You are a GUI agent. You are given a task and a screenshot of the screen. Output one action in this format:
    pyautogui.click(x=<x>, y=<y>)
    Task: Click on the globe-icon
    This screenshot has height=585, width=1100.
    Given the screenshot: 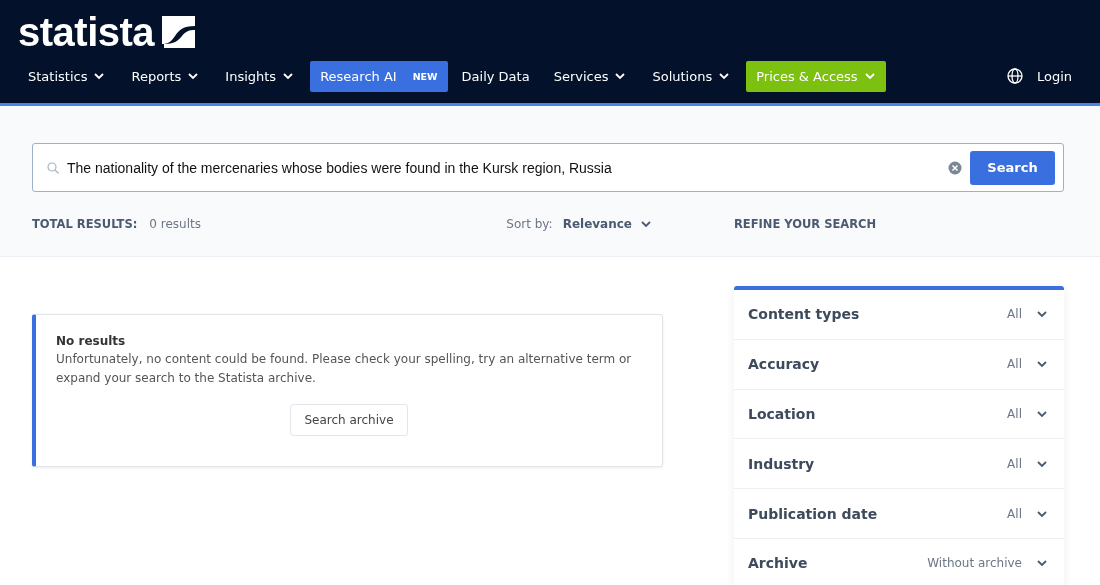 What is the action you would take?
    pyautogui.click(x=1014, y=76)
    